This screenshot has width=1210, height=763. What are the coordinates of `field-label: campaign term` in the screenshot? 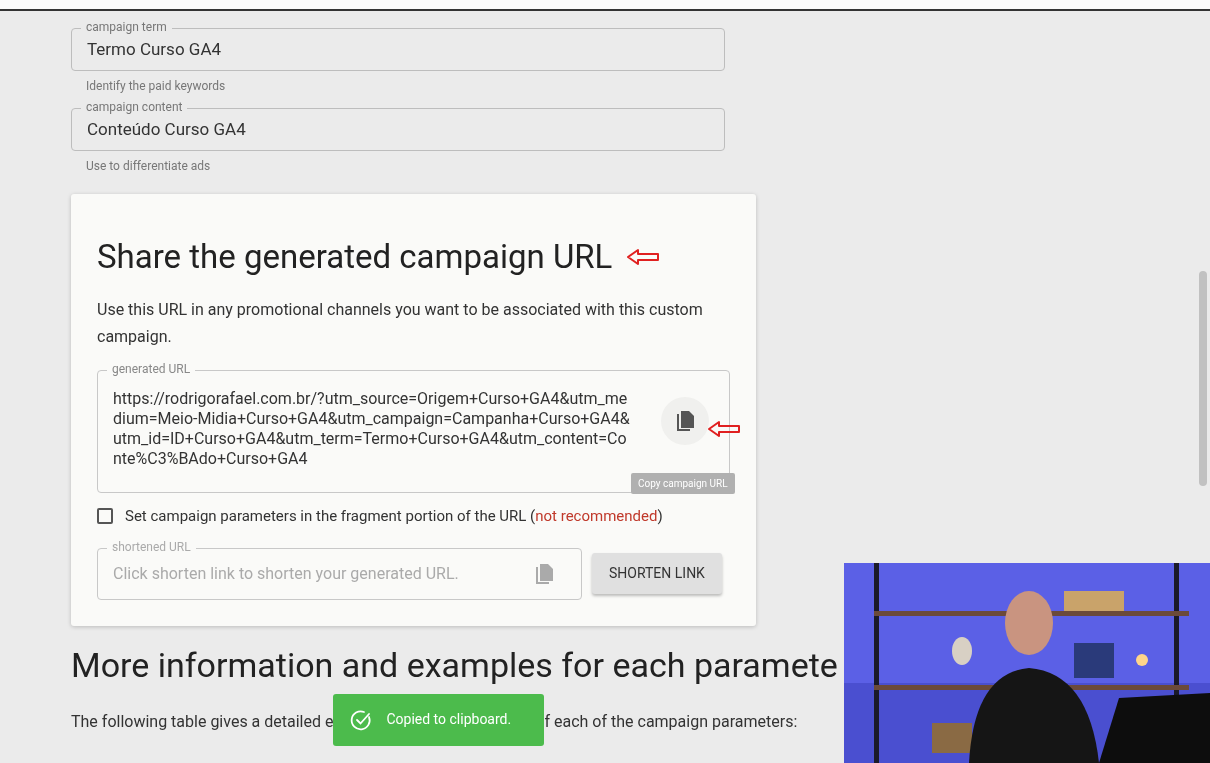 It's located at (126, 27).